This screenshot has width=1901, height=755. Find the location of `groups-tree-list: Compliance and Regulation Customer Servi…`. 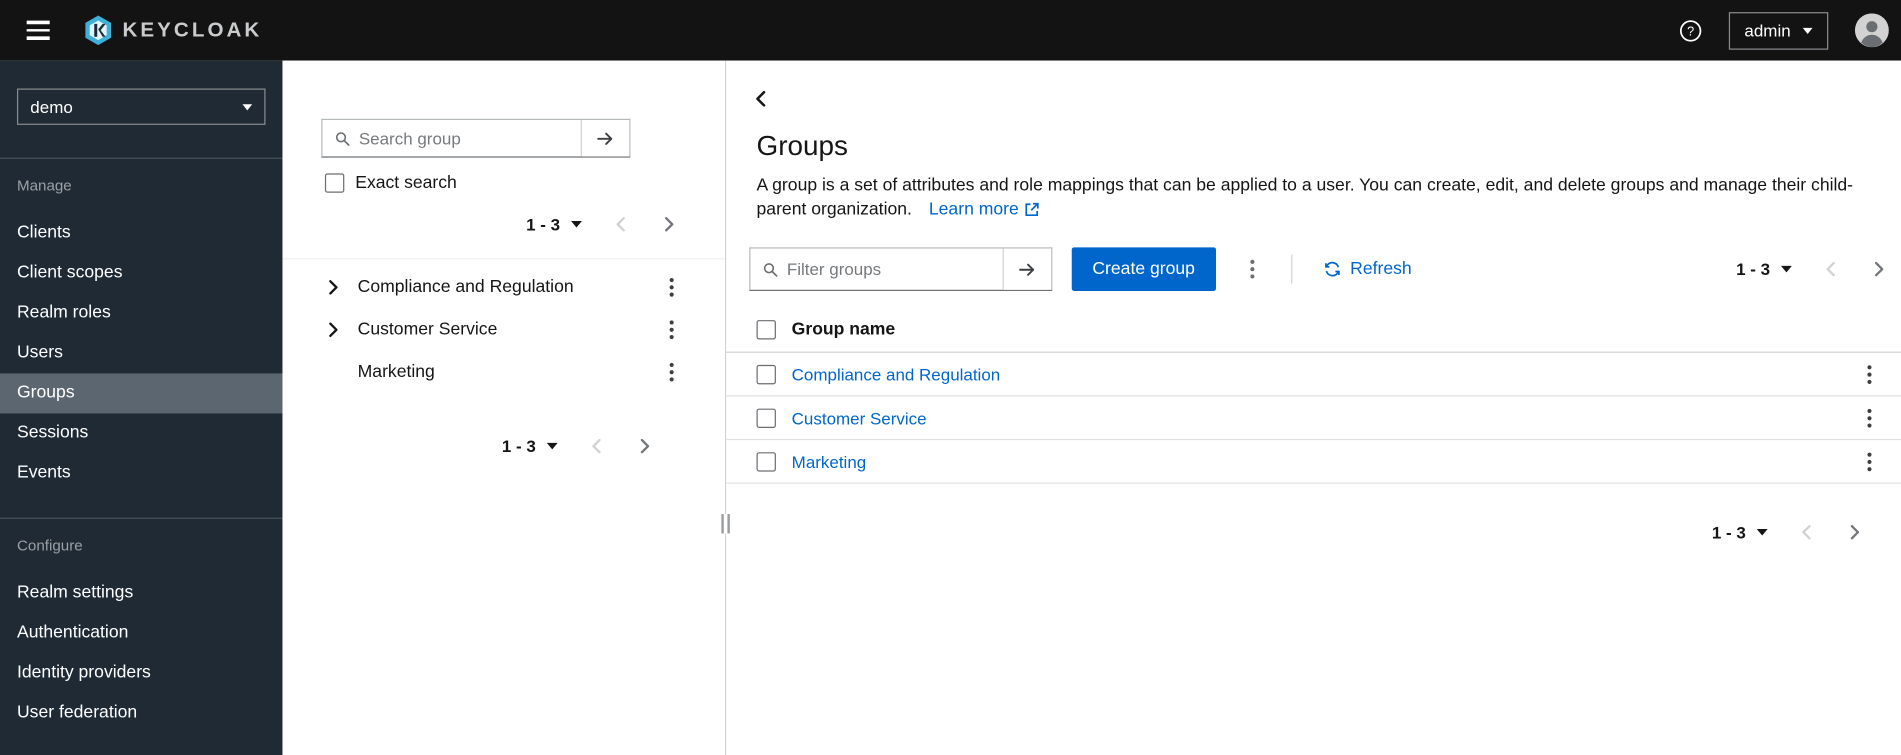

groups-tree-list: Compliance and Regulation Customer Servi… is located at coordinates (503, 325).